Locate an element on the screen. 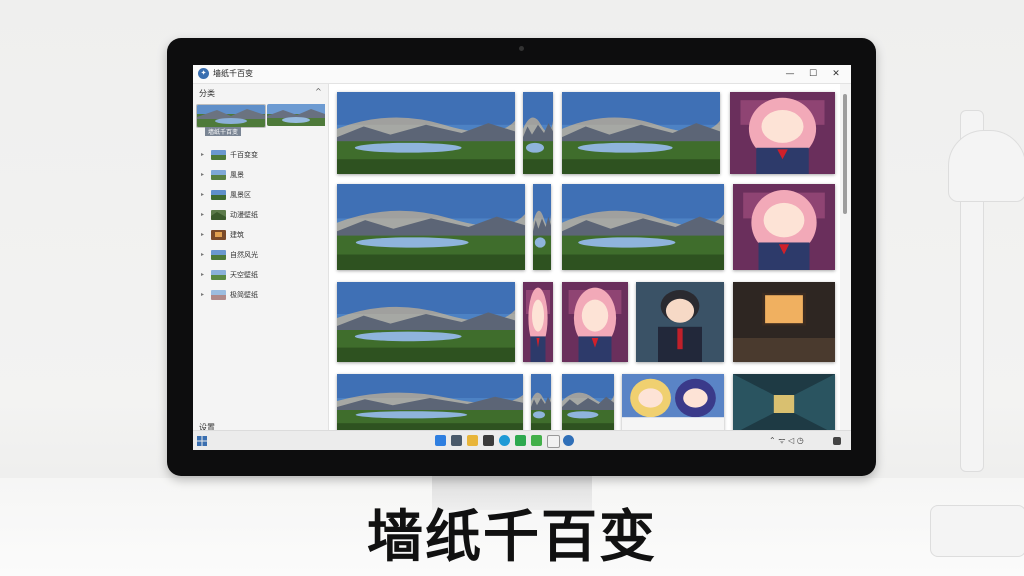 This screenshot has width=1024, height=576. sidebar-item-label: 极简壁纸 is located at coordinates (244, 295).